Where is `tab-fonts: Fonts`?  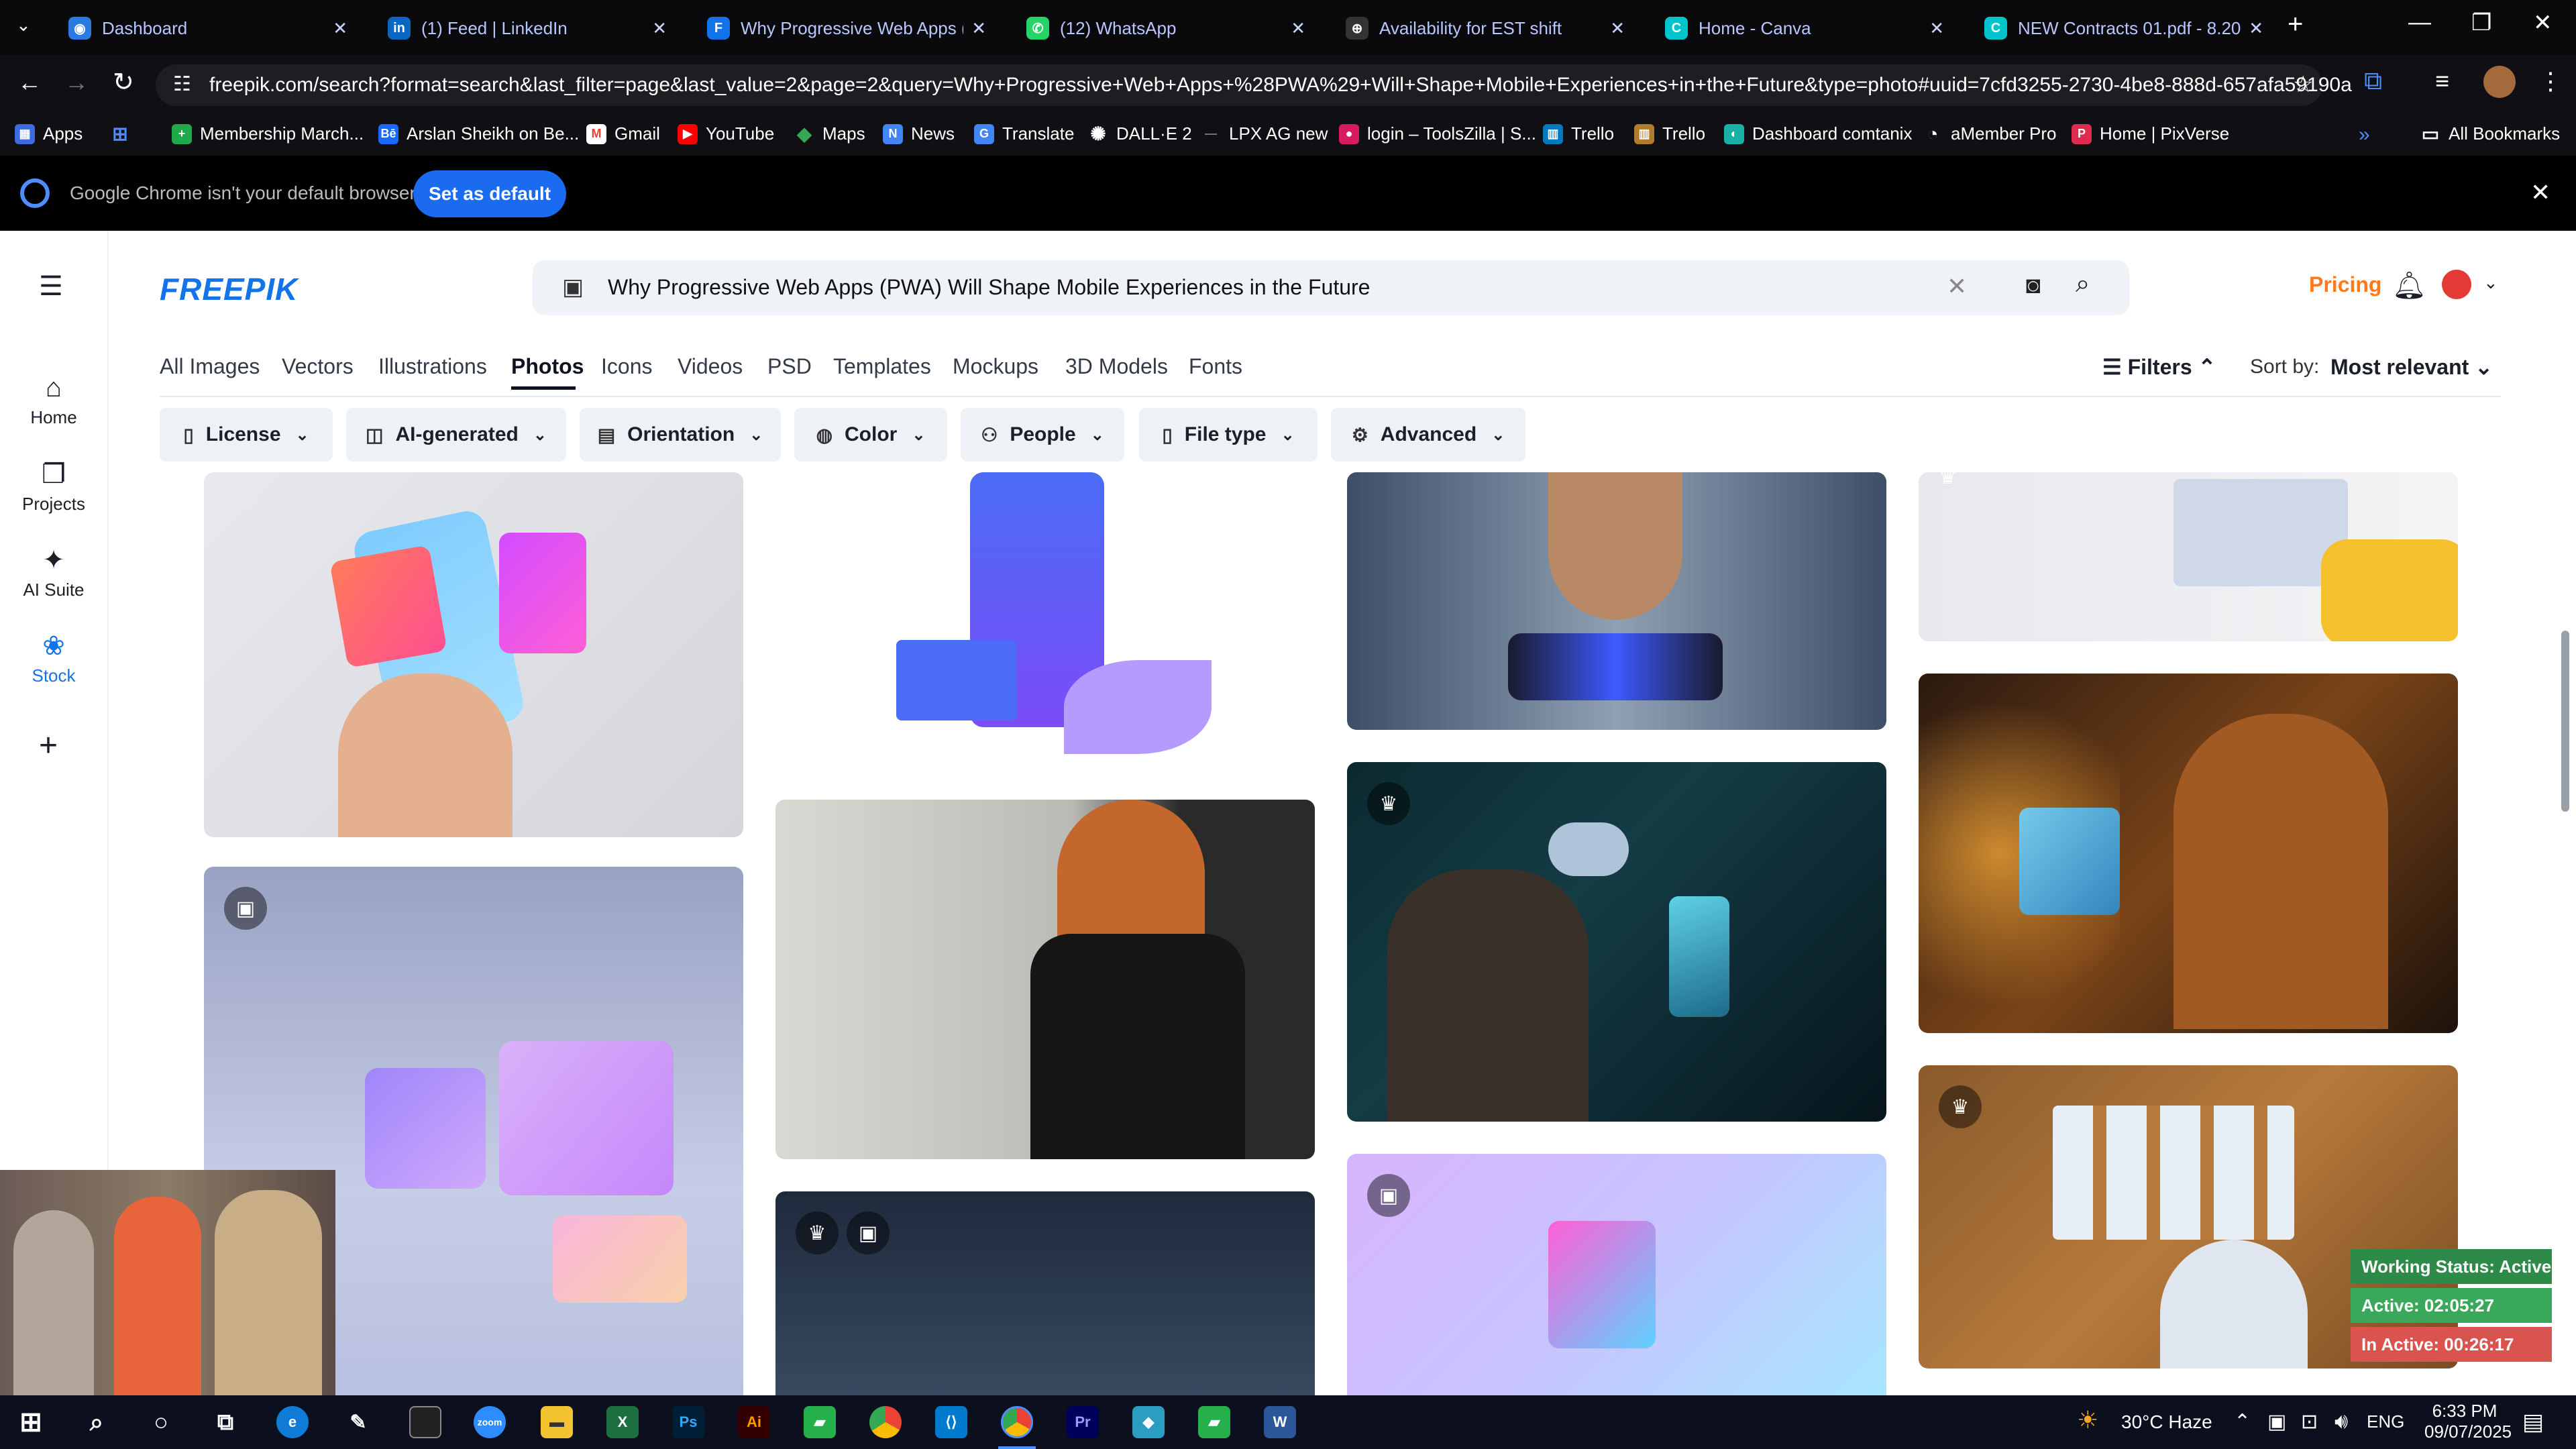
tab-fonts: Fonts is located at coordinates (1215, 366).